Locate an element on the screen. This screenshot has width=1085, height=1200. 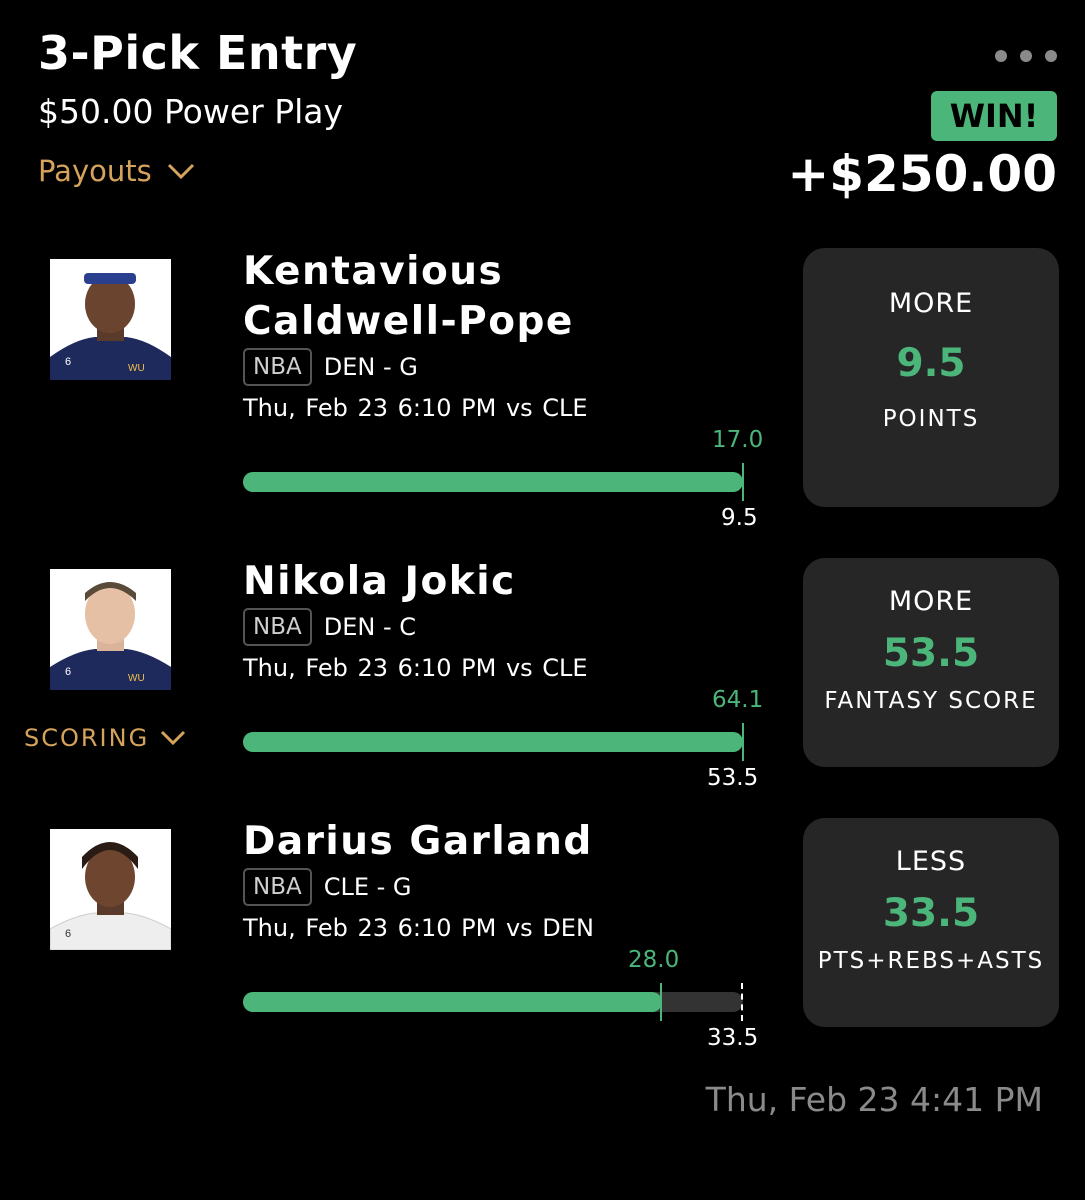
player-meta: NBA DEN - G is located at coordinates (330, 367).